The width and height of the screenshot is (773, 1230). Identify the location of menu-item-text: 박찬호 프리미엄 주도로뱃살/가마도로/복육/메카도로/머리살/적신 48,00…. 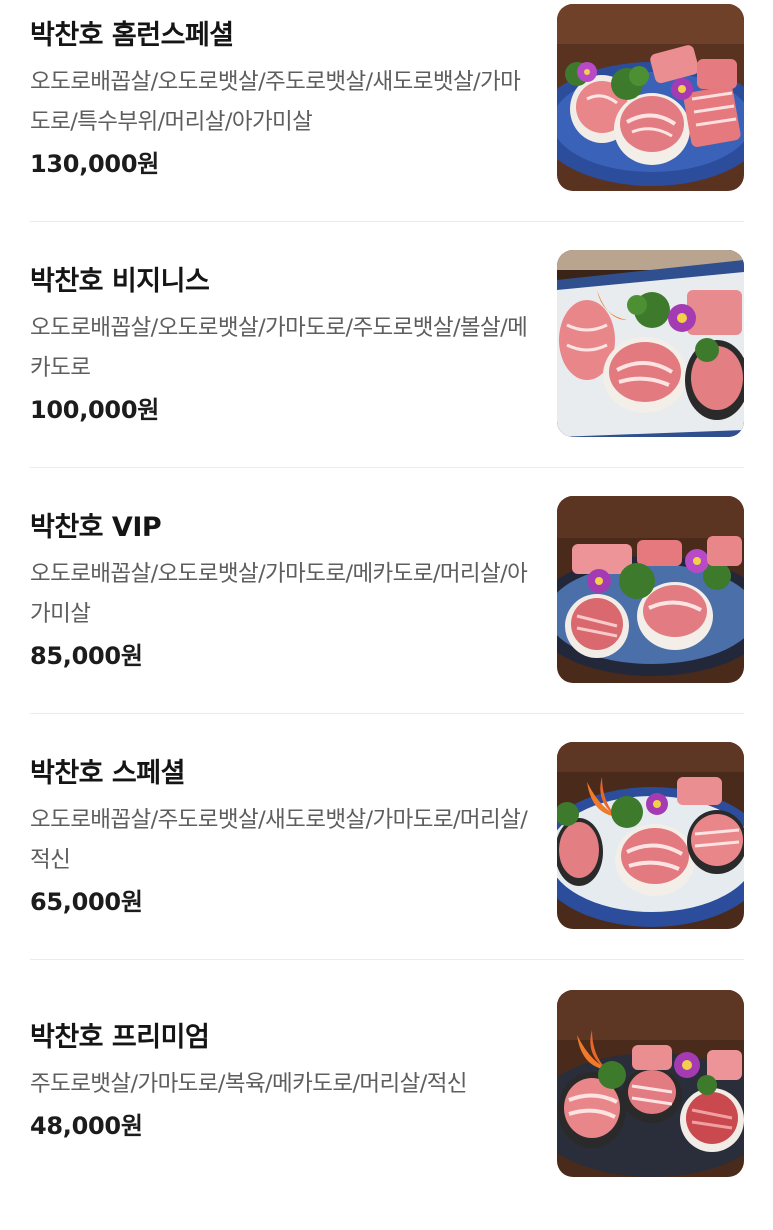
(280, 1082).